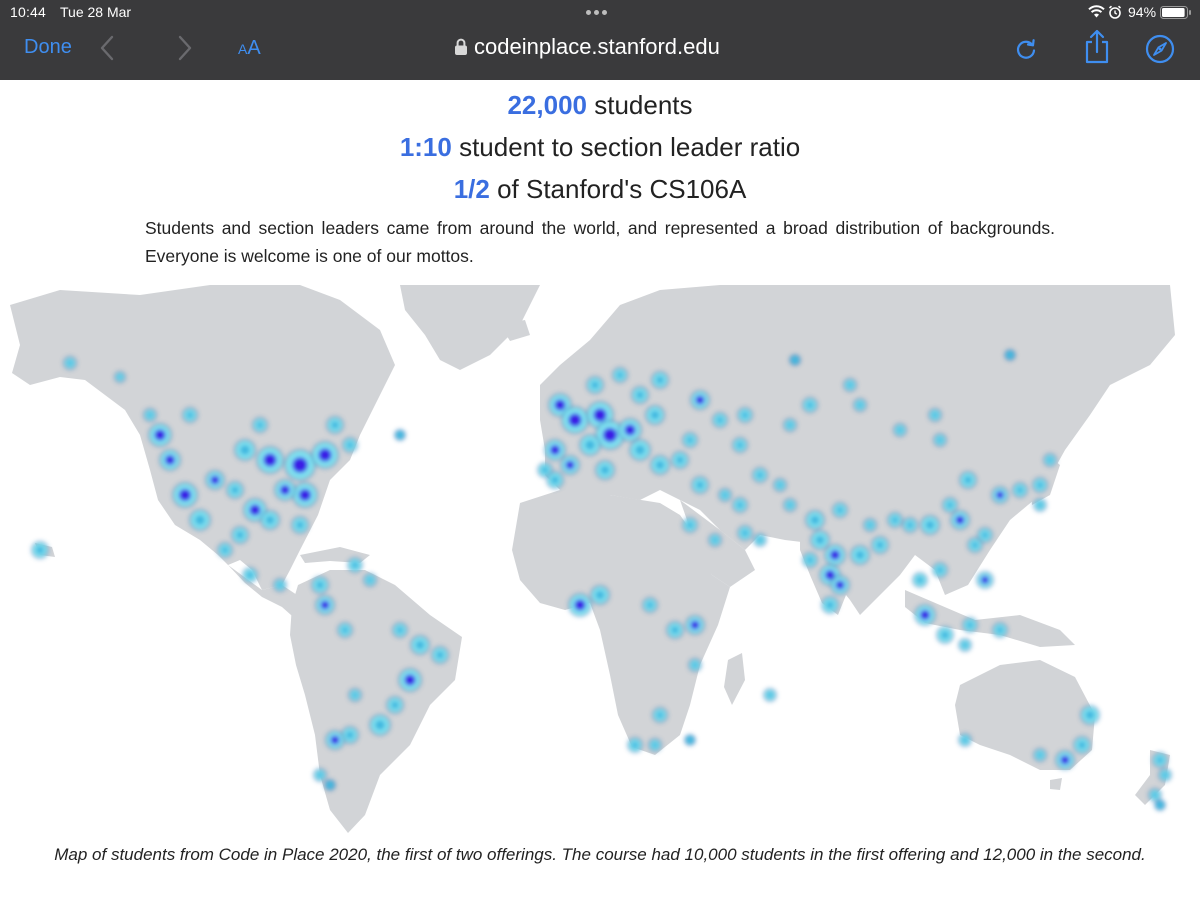 The width and height of the screenshot is (1200, 900). I want to click on alarm-icon, so click(1115, 13).